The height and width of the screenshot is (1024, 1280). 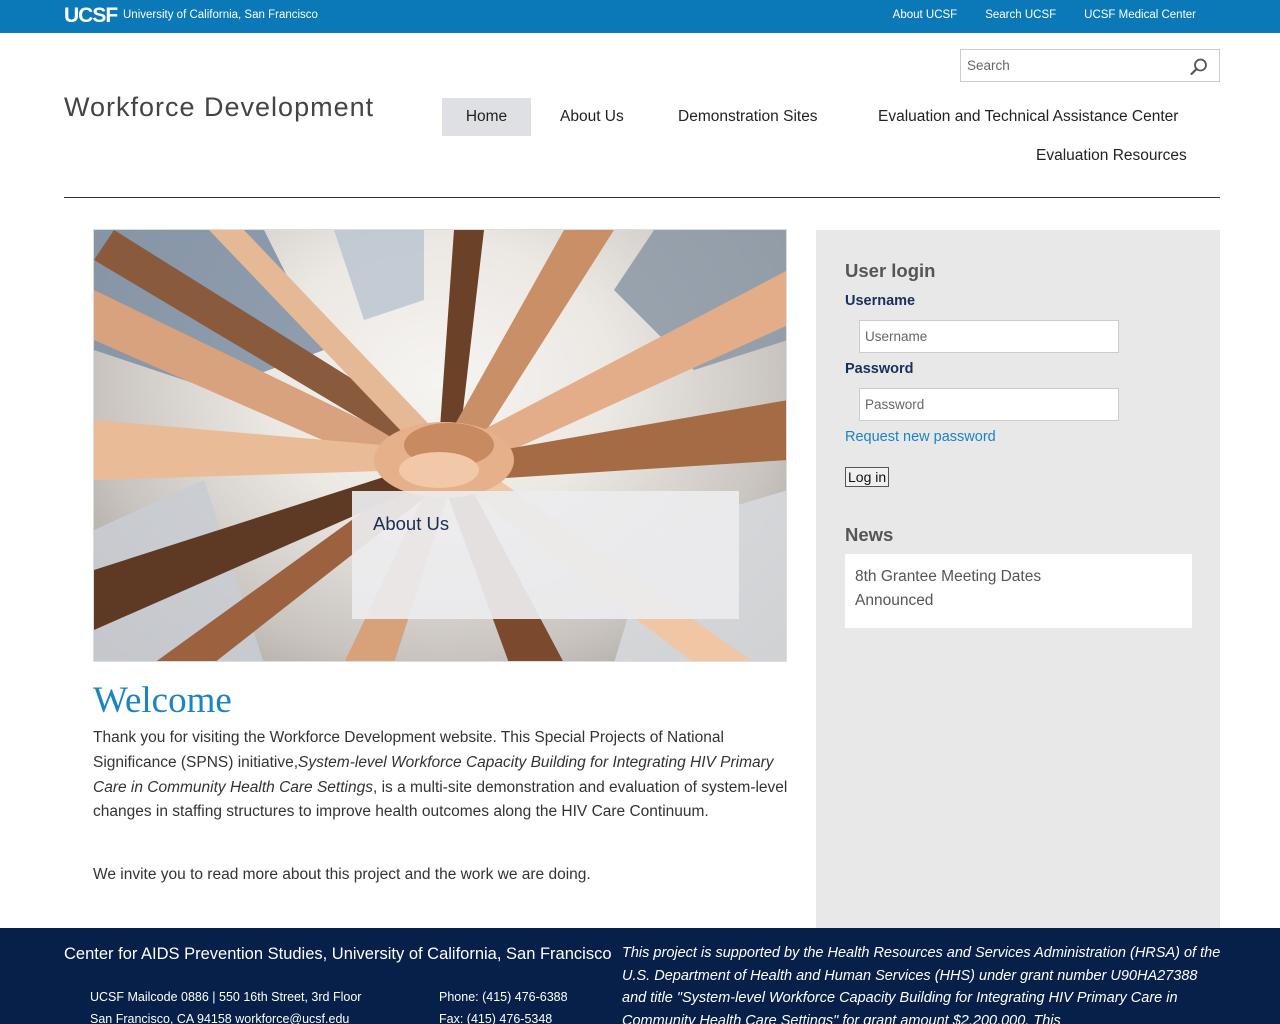 What do you see at coordinates (1071, 65) in the screenshot?
I see `search-input` at bounding box center [1071, 65].